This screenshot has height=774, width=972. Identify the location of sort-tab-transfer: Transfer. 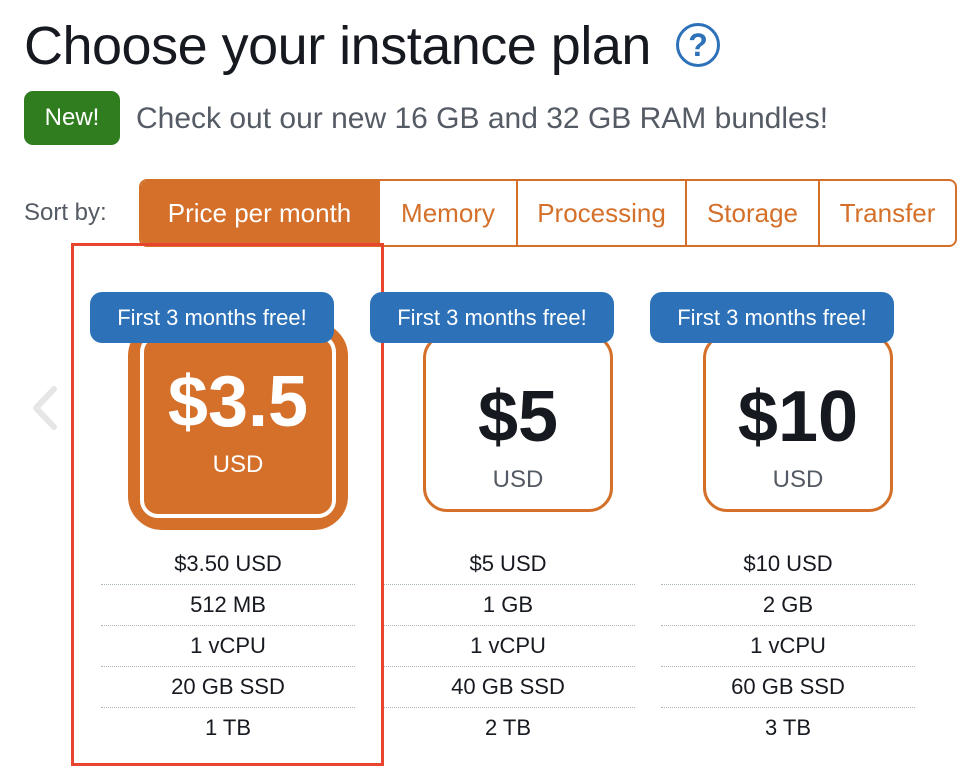
(886, 213).